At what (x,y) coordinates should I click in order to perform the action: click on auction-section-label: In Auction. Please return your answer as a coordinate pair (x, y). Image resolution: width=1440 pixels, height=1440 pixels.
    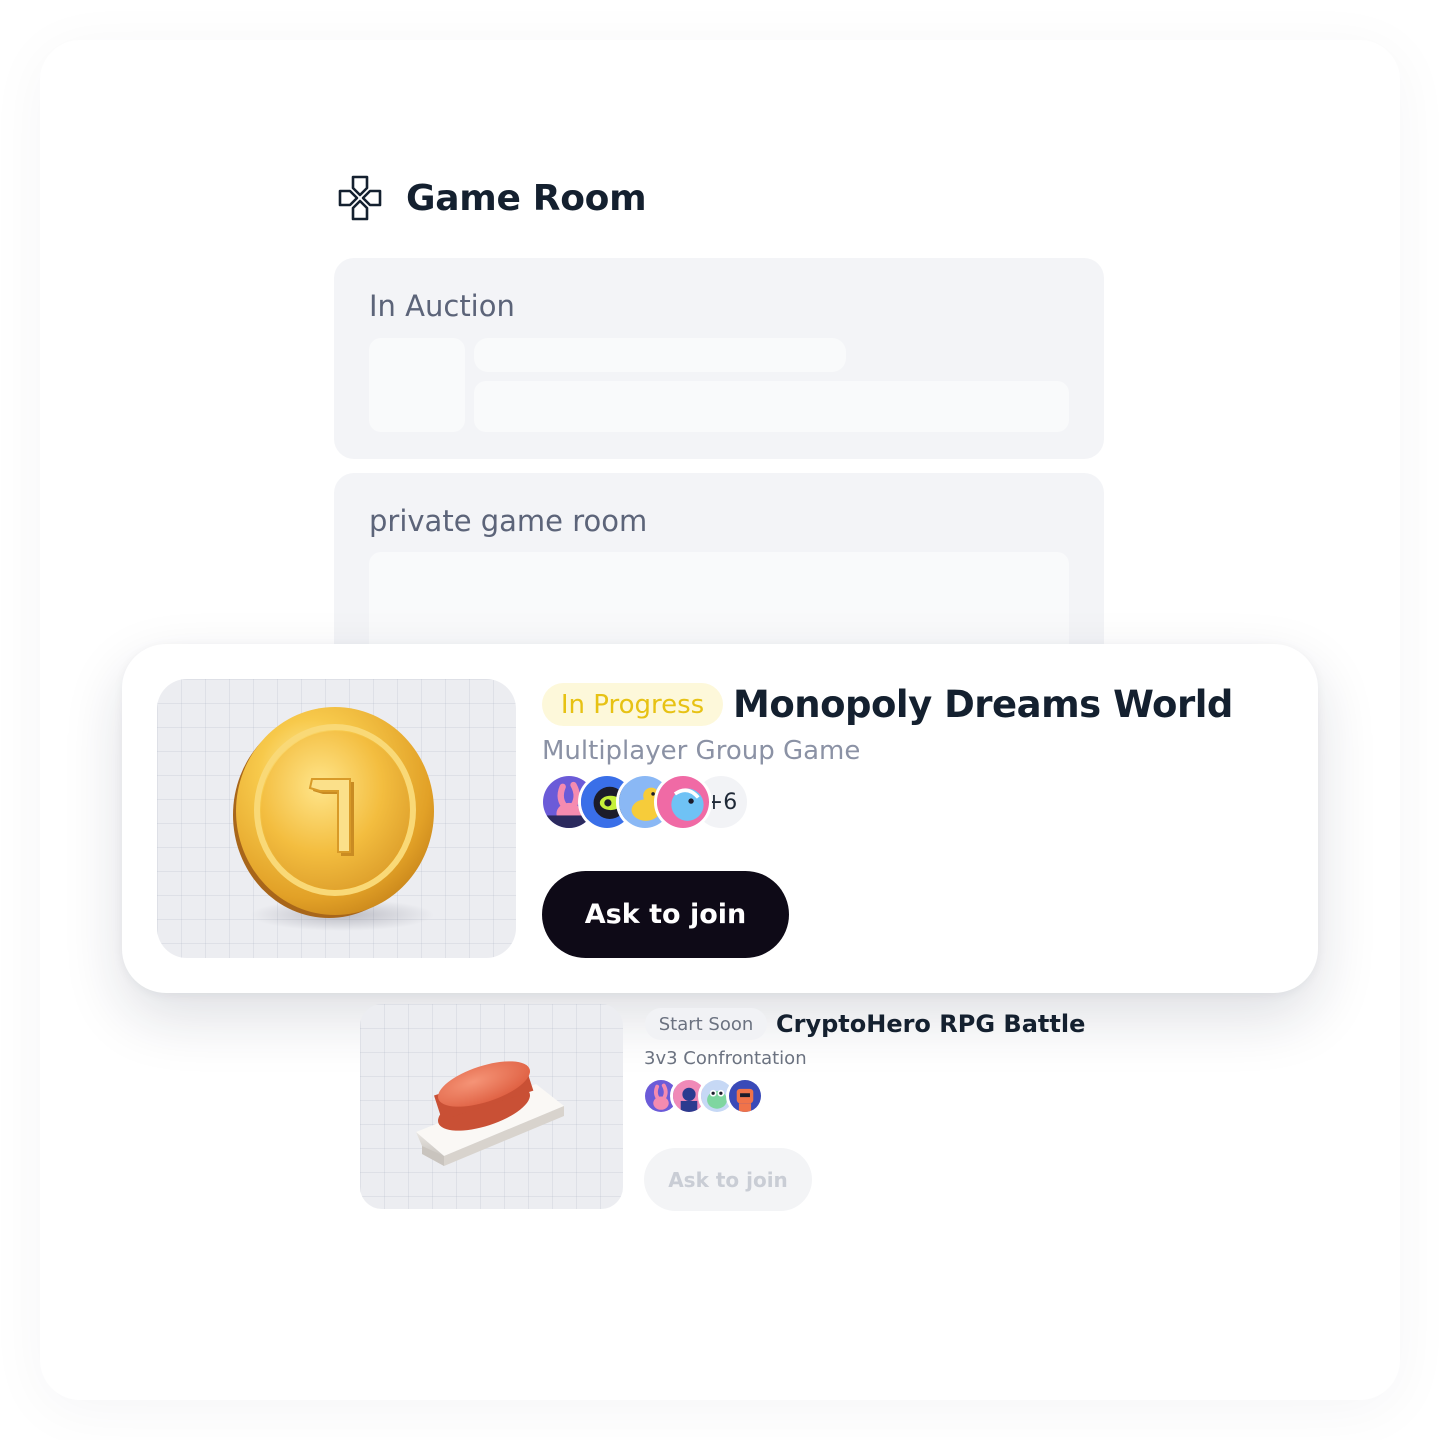
    Looking at the image, I should click on (442, 306).